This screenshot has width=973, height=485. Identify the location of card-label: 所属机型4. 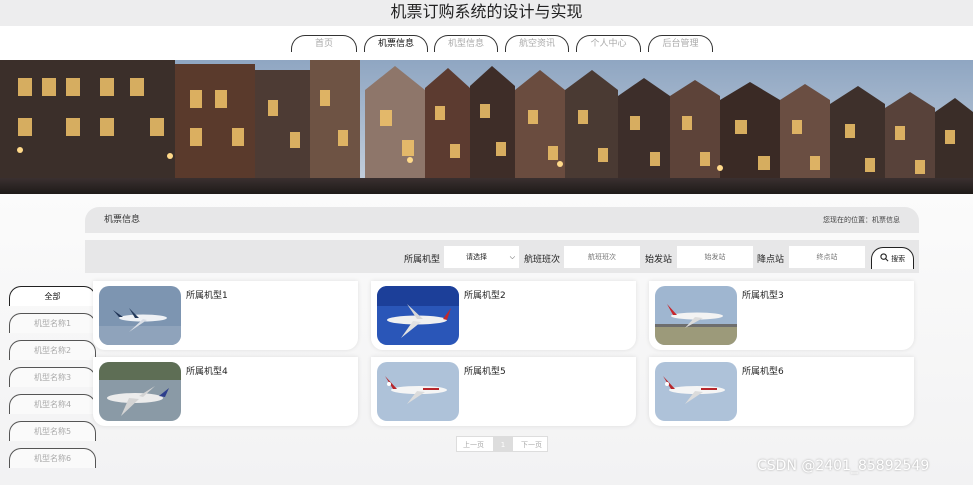
(207, 372).